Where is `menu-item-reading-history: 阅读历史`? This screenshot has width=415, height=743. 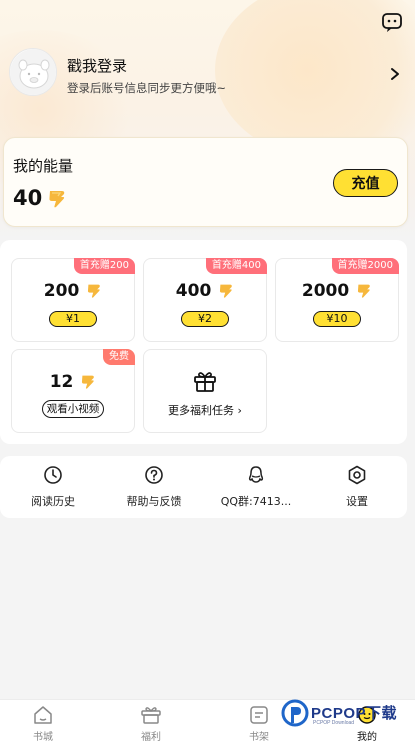
menu-item-reading-history: 阅读历史 is located at coordinates (53, 488).